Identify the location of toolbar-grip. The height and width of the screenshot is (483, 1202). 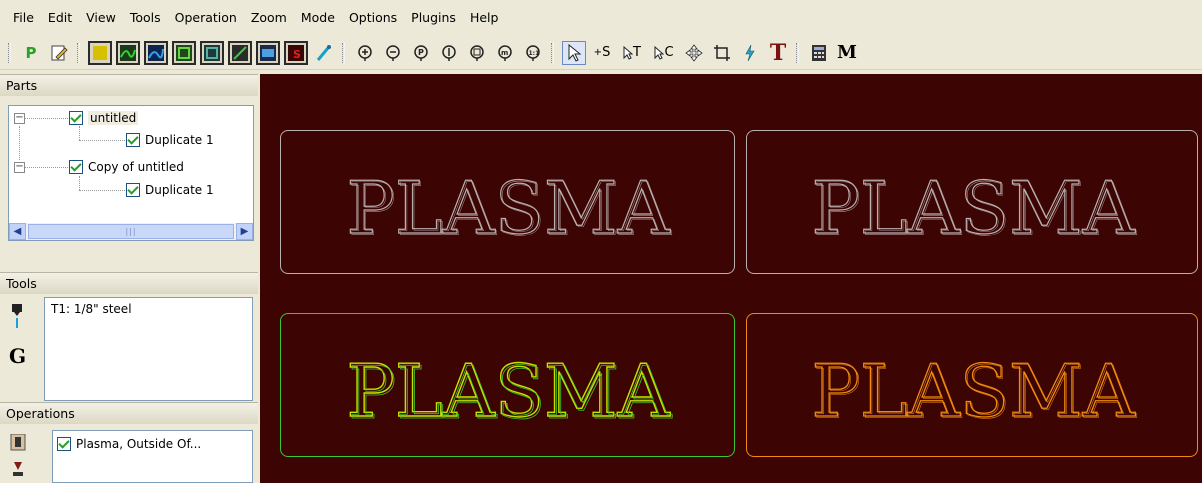
(9, 52).